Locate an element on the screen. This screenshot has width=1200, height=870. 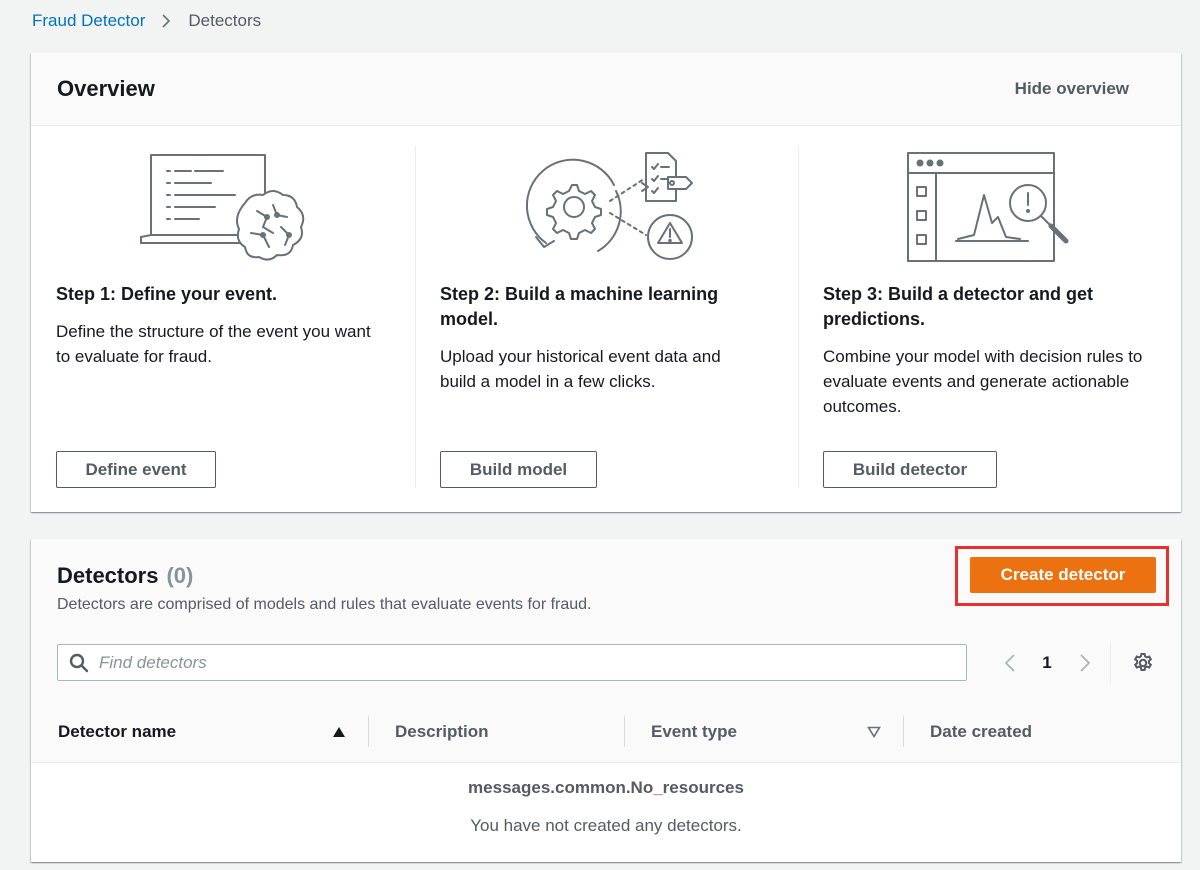
column-header-event-type: Event type is located at coordinates (694, 732).